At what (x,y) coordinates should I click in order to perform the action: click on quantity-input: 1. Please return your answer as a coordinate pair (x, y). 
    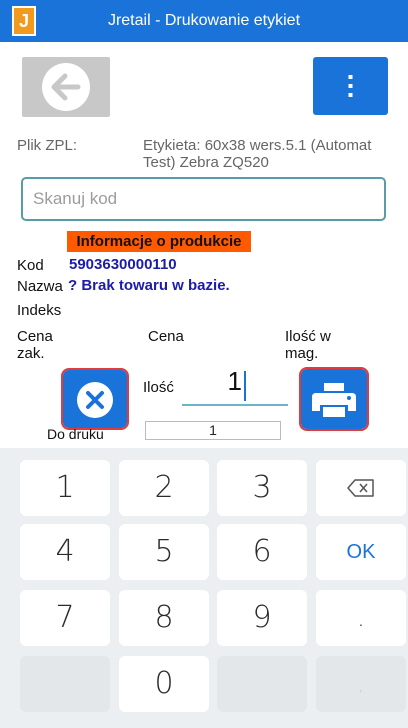
    Looking at the image, I should click on (212, 381).